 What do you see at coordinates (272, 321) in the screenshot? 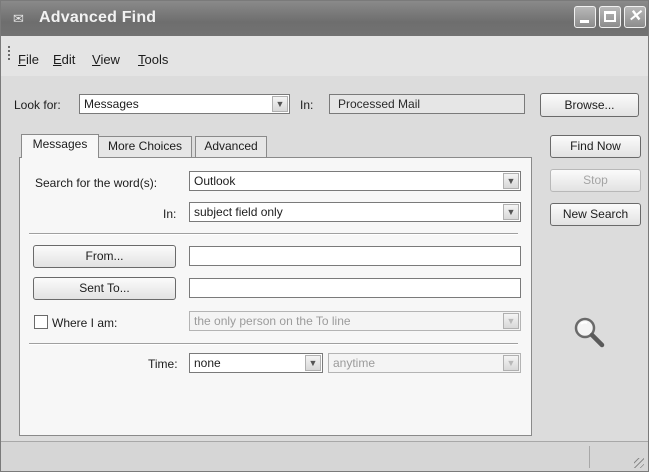
I see `where-i-am-value: the only person on the To line` at bounding box center [272, 321].